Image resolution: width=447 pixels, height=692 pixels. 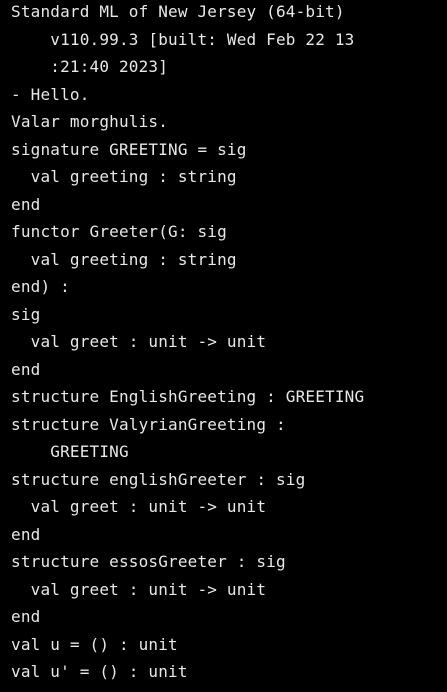 I want to click on terminal-line-signature: signature GREETING = sig, so click(x=129, y=149).